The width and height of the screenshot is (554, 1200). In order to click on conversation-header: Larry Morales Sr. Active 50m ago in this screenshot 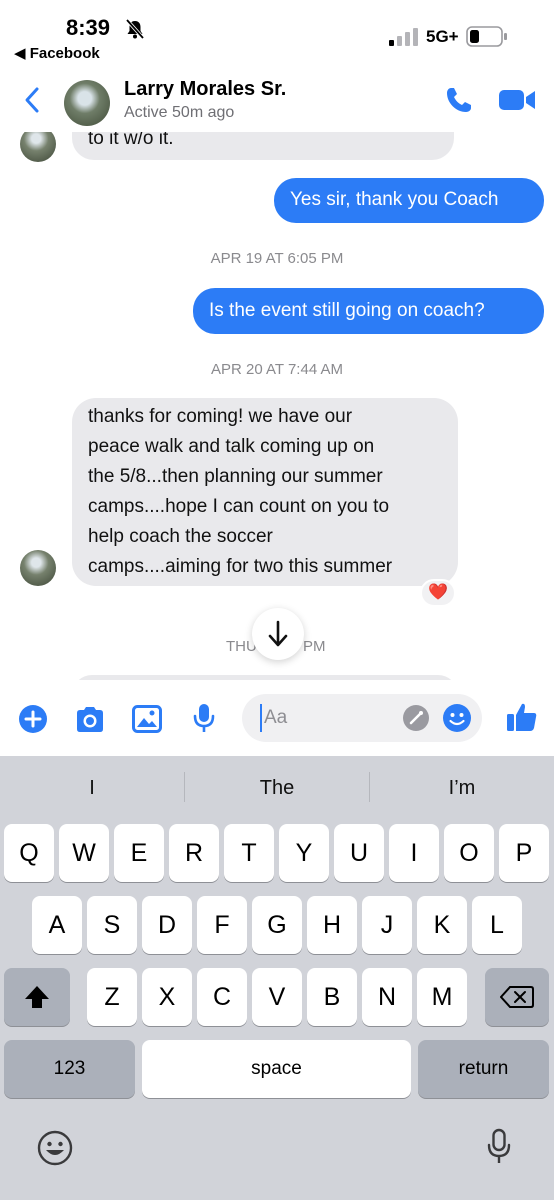, I will do `click(277, 101)`.